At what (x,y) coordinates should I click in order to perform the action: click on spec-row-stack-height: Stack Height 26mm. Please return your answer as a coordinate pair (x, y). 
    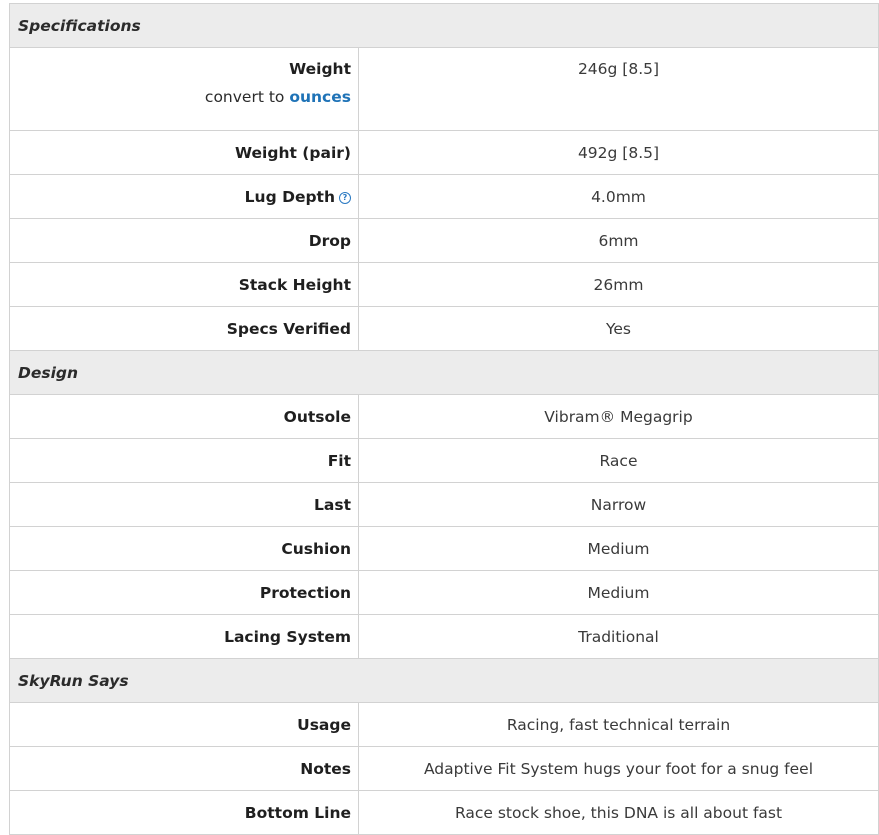
    Looking at the image, I should click on (444, 284).